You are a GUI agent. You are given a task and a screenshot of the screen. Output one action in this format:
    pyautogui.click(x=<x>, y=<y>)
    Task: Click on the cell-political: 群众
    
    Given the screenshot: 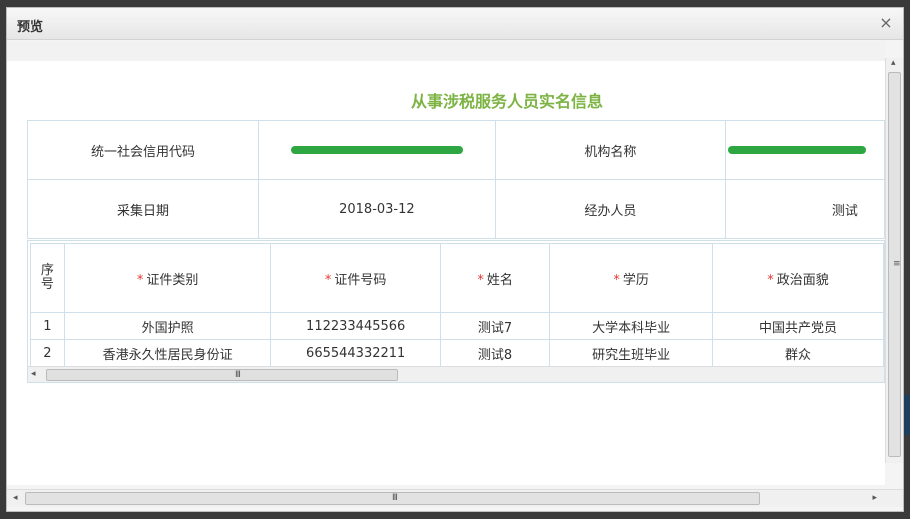 What is the action you would take?
    pyautogui.click(x=798, y=353)
    